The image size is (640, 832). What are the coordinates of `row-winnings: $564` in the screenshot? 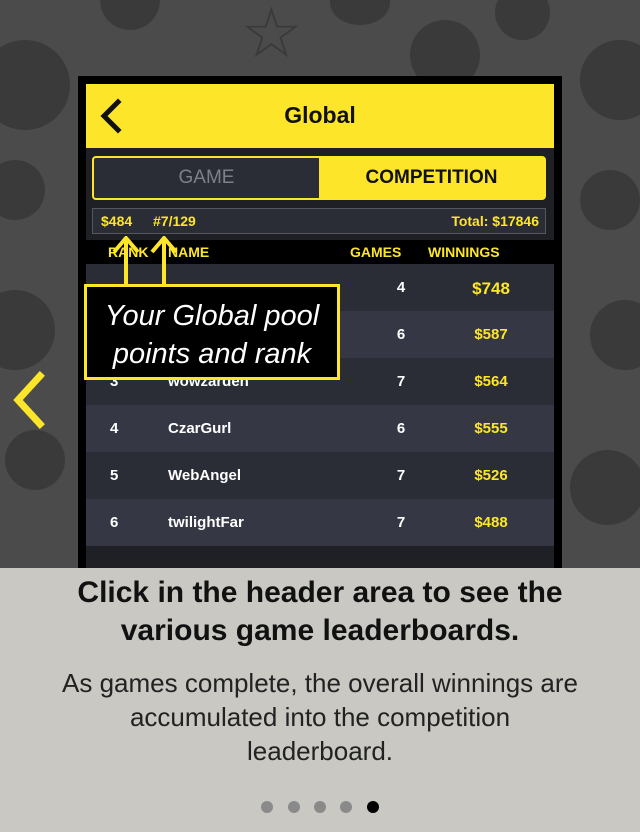 It's located at (491, 381).